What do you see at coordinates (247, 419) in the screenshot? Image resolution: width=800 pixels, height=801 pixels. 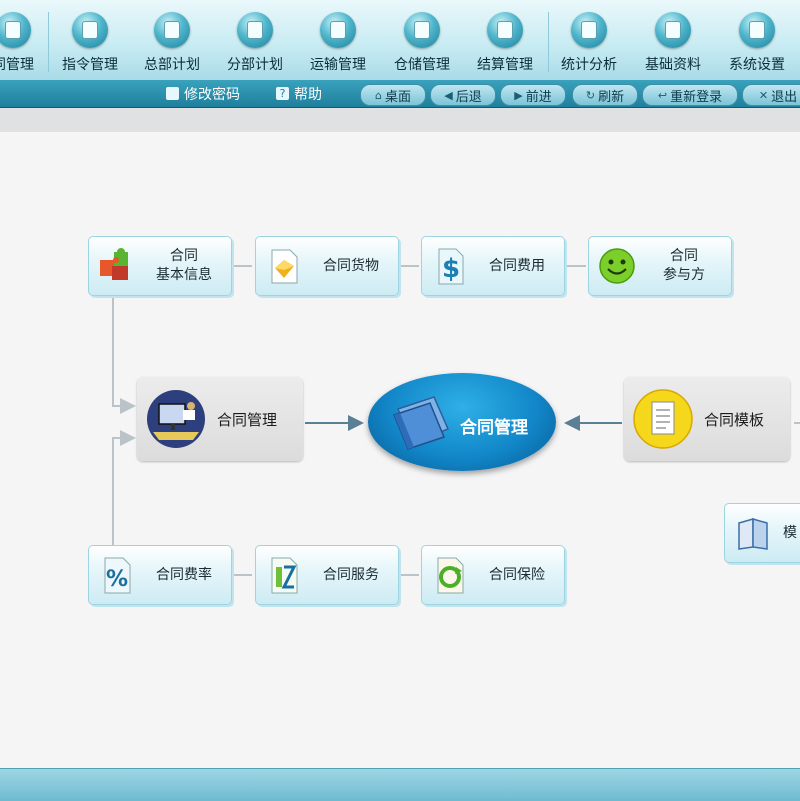 I see `hub-label: 合同管理` at bounding box center [247, 419].